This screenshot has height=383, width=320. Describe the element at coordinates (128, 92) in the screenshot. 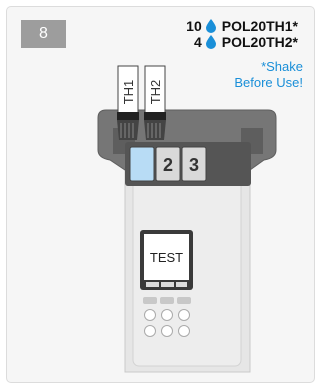

I see `tube-th1-label: TH1` at that location.